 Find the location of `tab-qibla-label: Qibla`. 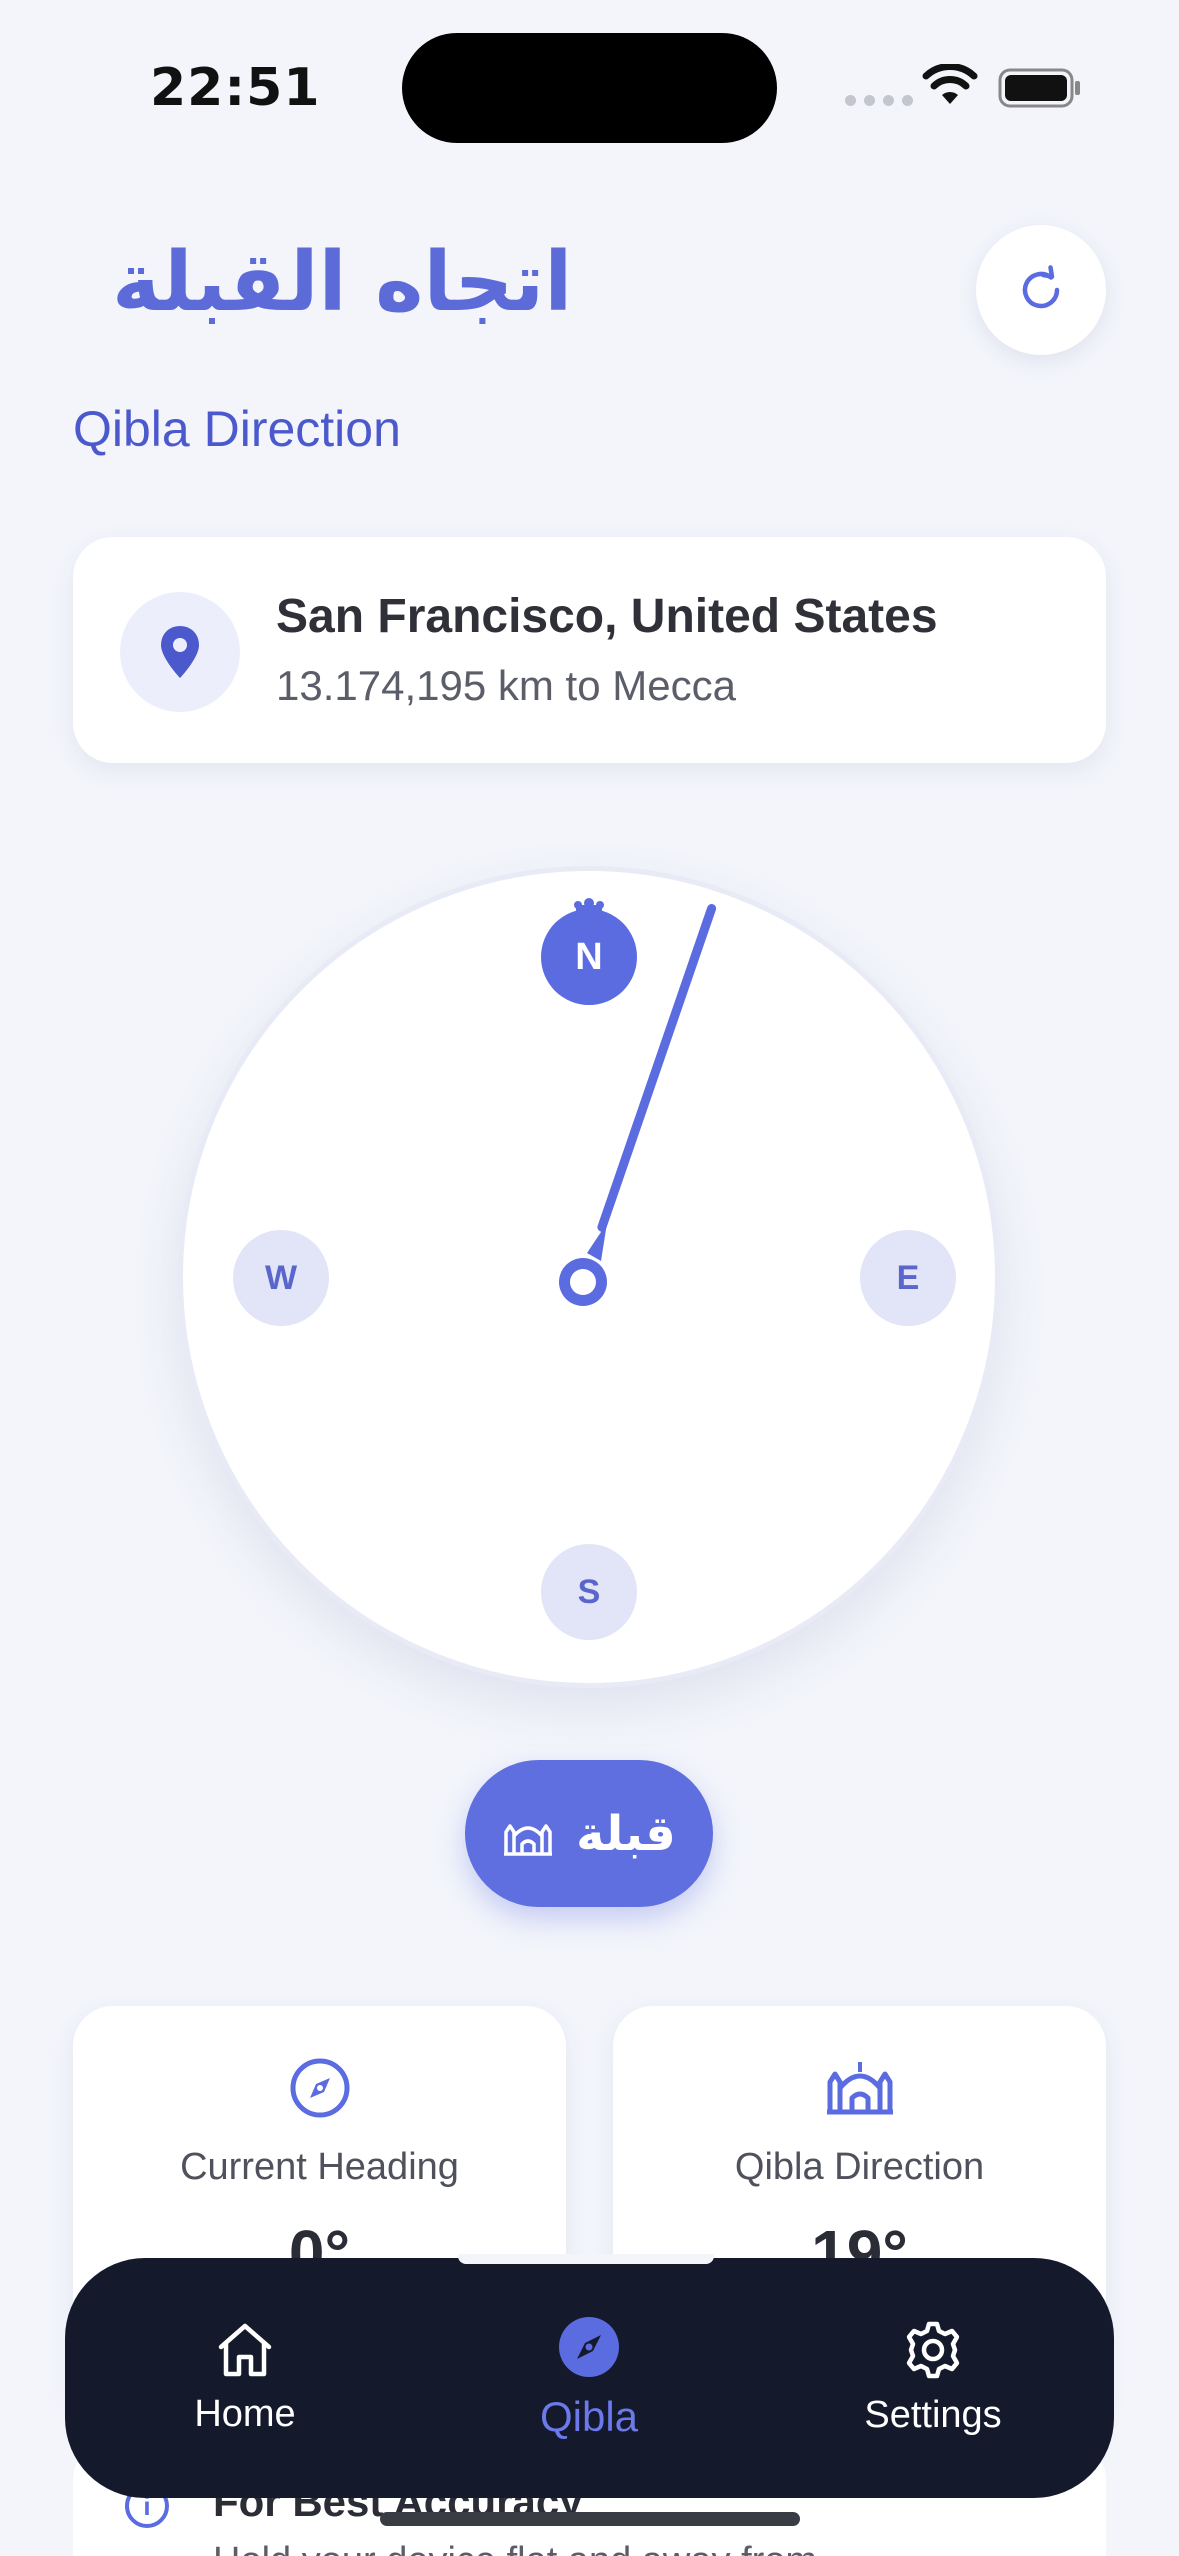

tab-qibla-label: Qibla is located at coordinates (589, 2416).